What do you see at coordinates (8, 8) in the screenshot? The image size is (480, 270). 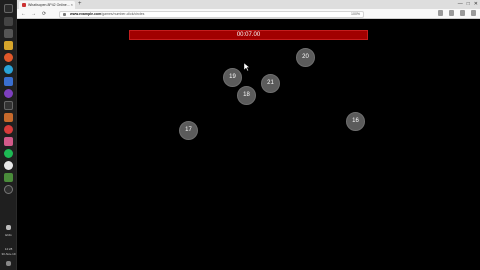 I see `start-menu-icon` at bounding box center [8, 8].